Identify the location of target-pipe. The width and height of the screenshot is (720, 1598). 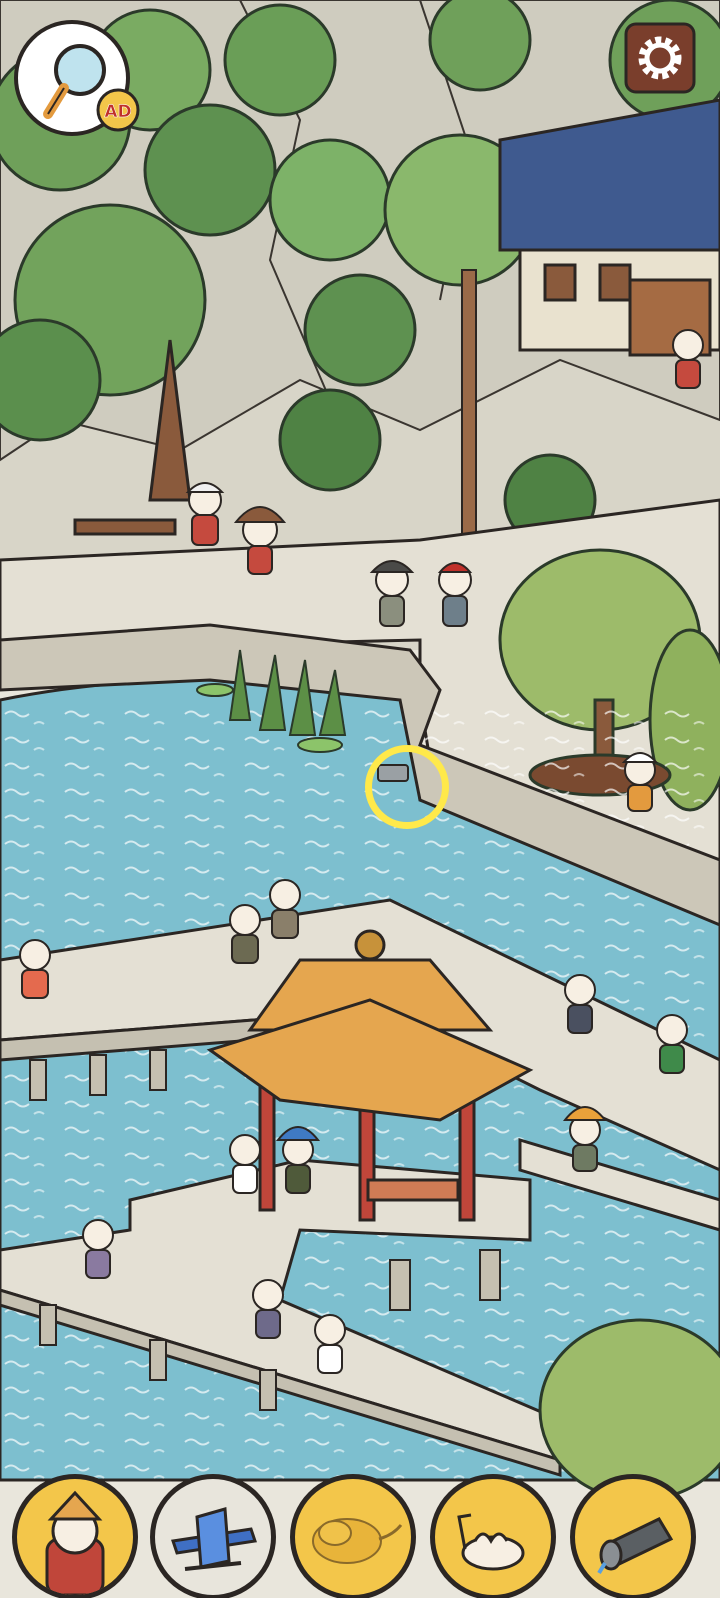
(633, 1536).